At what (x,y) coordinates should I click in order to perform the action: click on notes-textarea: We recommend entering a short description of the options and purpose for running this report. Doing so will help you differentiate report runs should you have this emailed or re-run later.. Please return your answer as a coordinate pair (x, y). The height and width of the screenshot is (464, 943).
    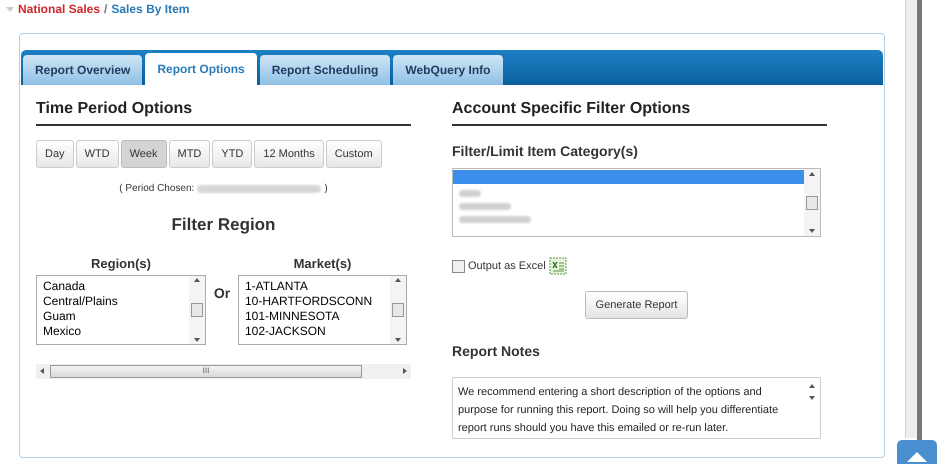
    Looking at the image, I should click on (636, 408).